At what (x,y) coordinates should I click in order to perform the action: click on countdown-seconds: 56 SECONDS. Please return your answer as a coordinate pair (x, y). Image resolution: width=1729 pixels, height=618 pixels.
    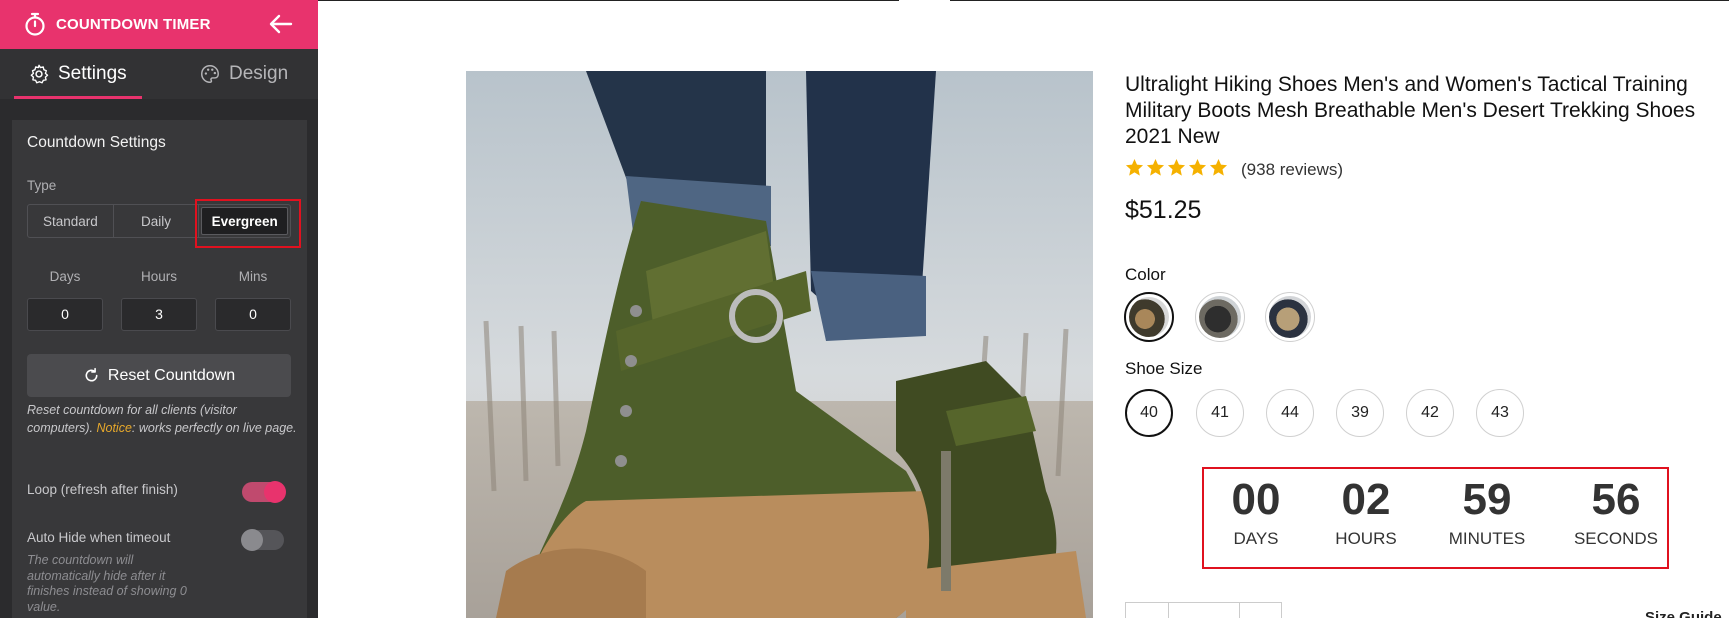
    Looking at the image, I should click on (1616, 509).